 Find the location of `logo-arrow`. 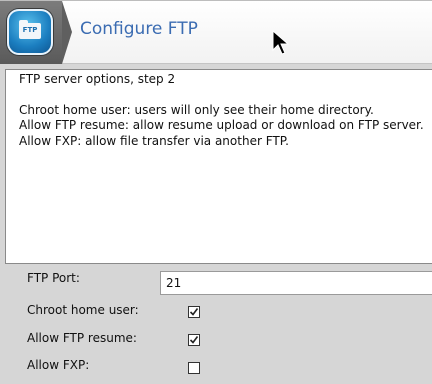

logo-arrow is located at coordinates (67, 32).